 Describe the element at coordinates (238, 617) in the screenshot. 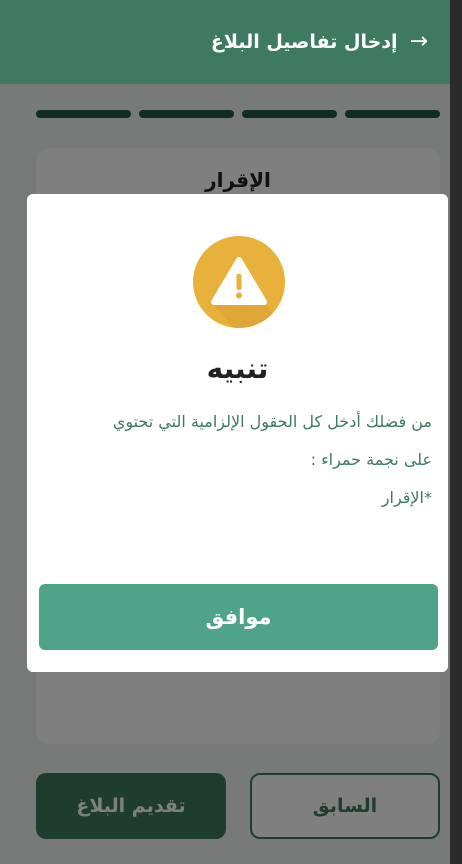

I see `ok-button: موافق` at that location.